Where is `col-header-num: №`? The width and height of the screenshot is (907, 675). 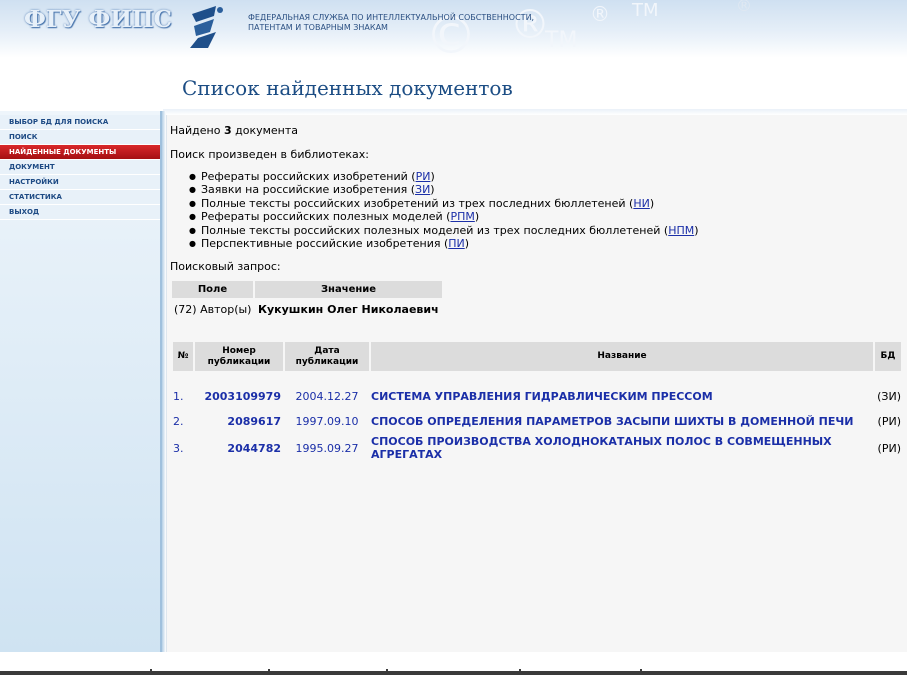
col-header-num: № is located at coordinates (183, 356).